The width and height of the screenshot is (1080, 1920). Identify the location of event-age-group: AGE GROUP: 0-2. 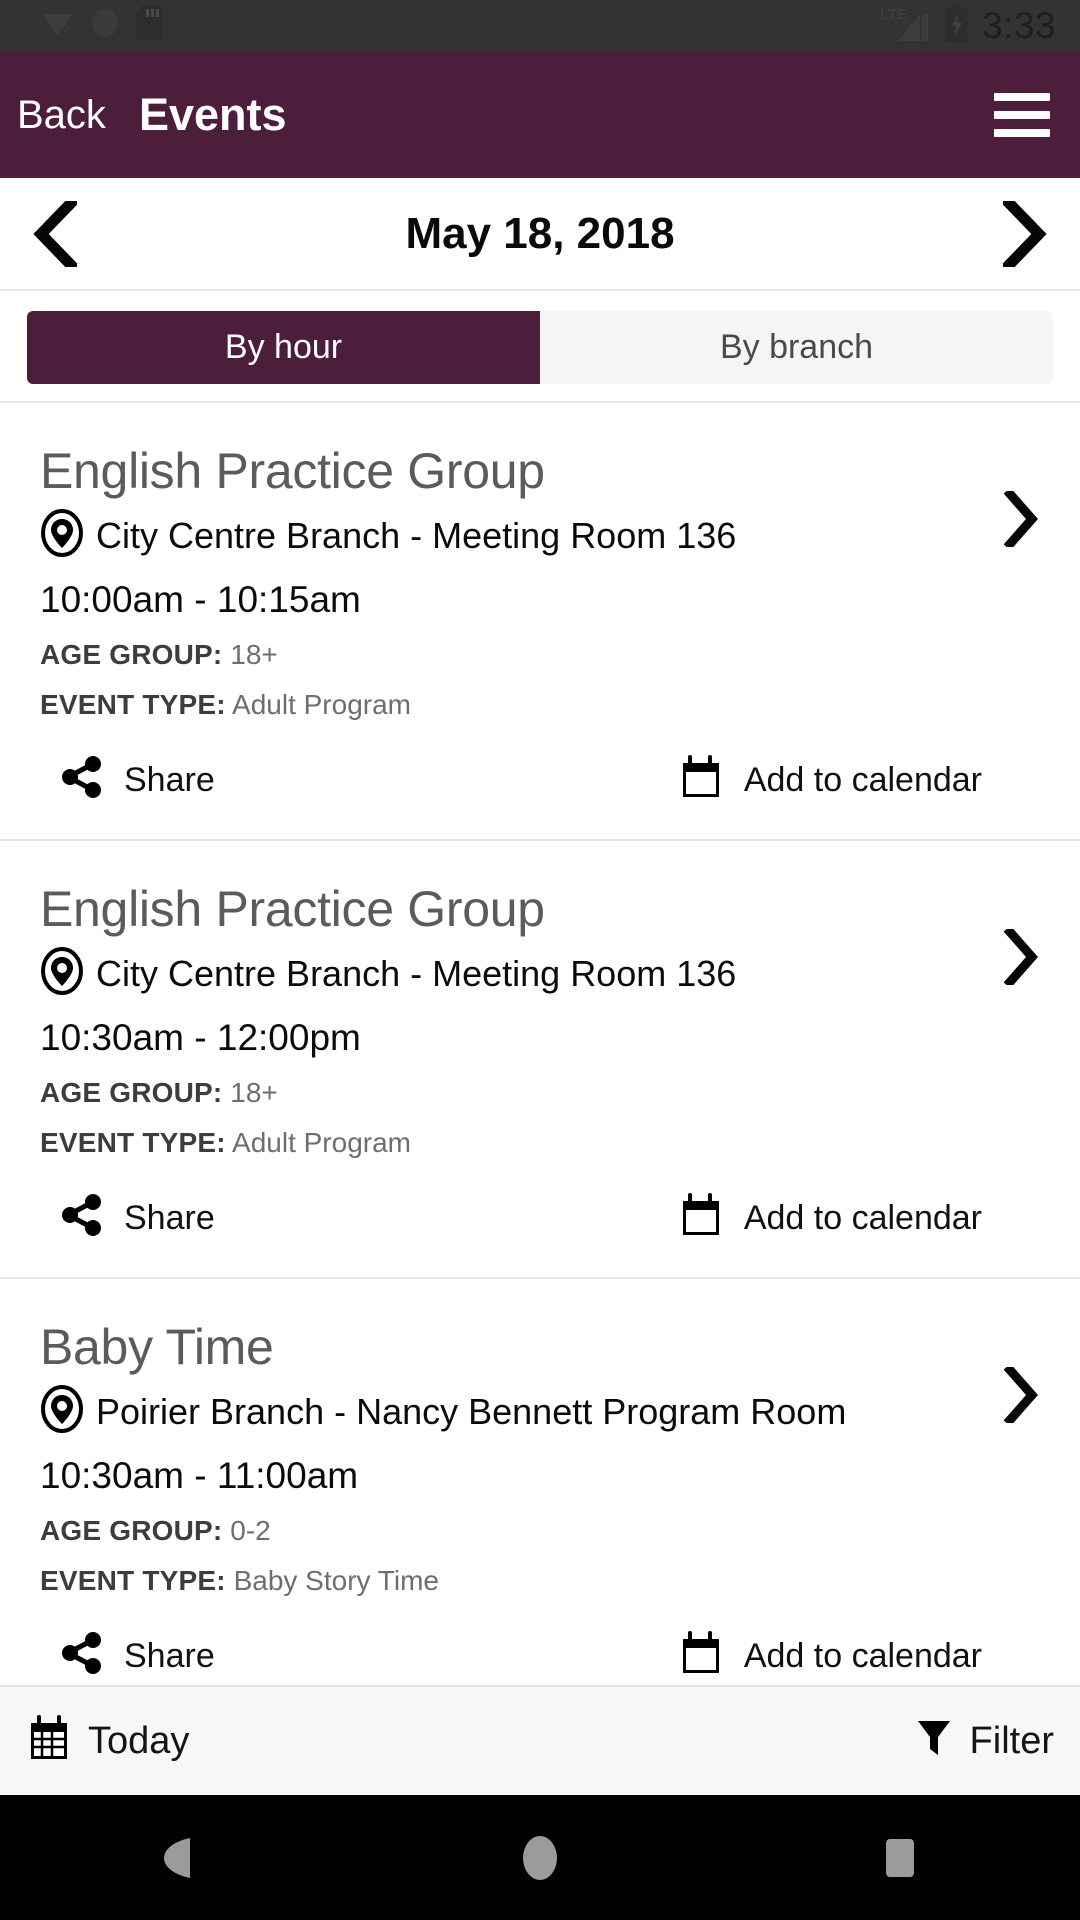
(540, 1531).